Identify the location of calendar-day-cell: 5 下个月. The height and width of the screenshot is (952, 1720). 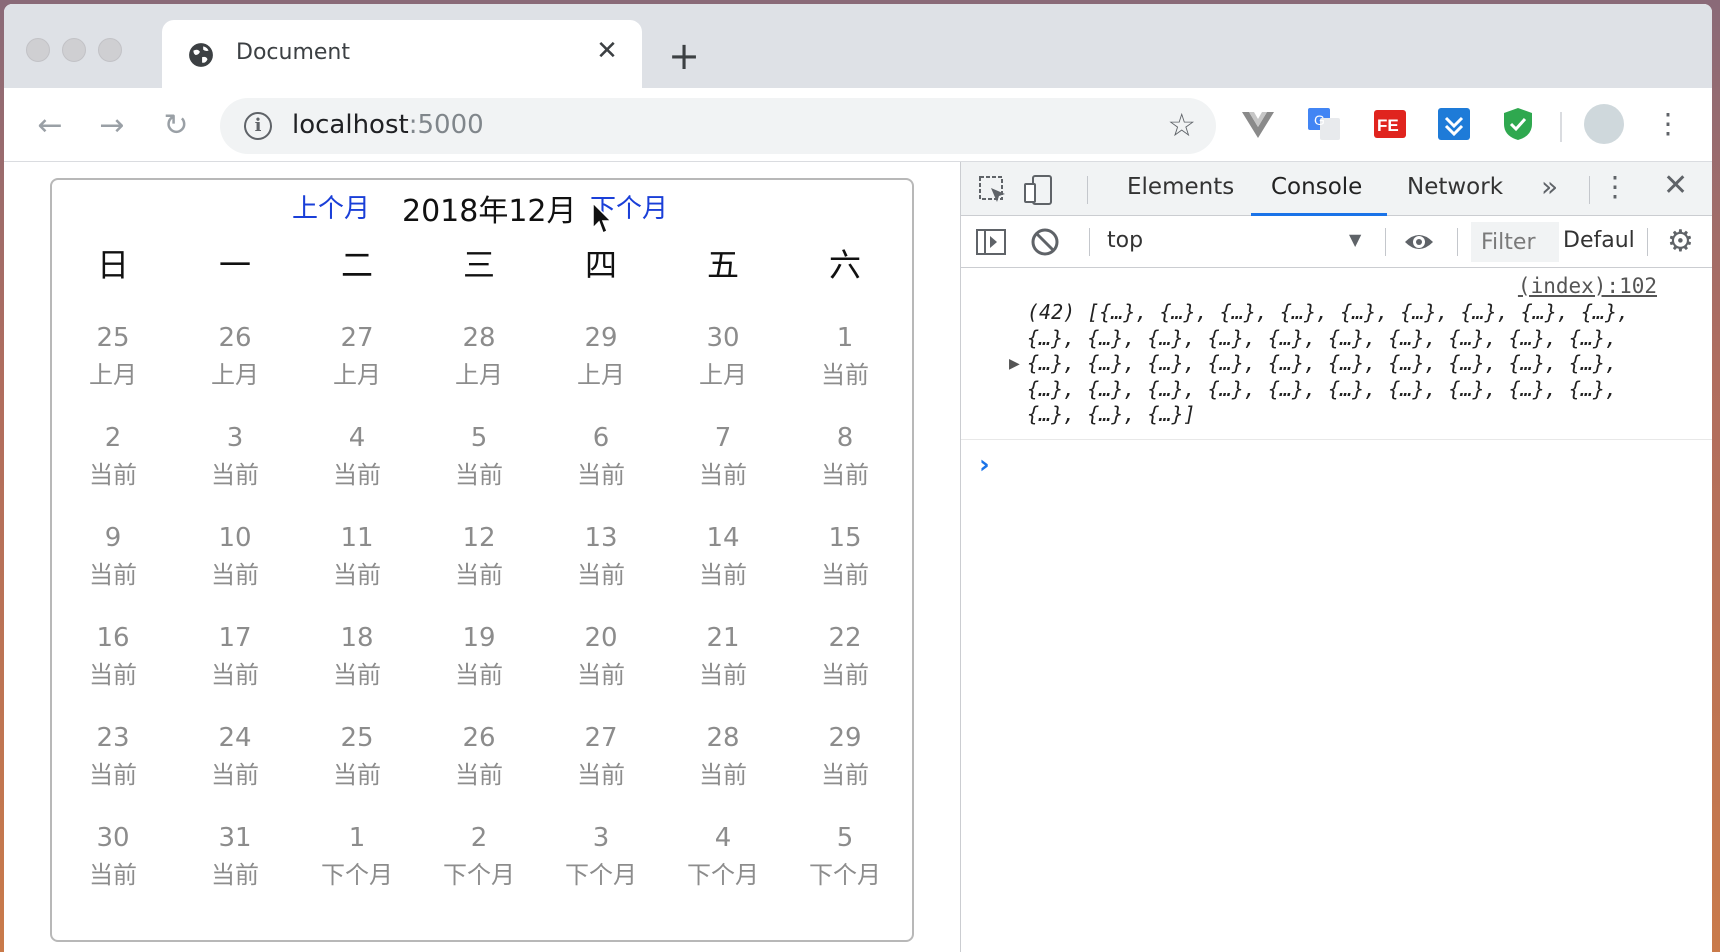
(845, 870).